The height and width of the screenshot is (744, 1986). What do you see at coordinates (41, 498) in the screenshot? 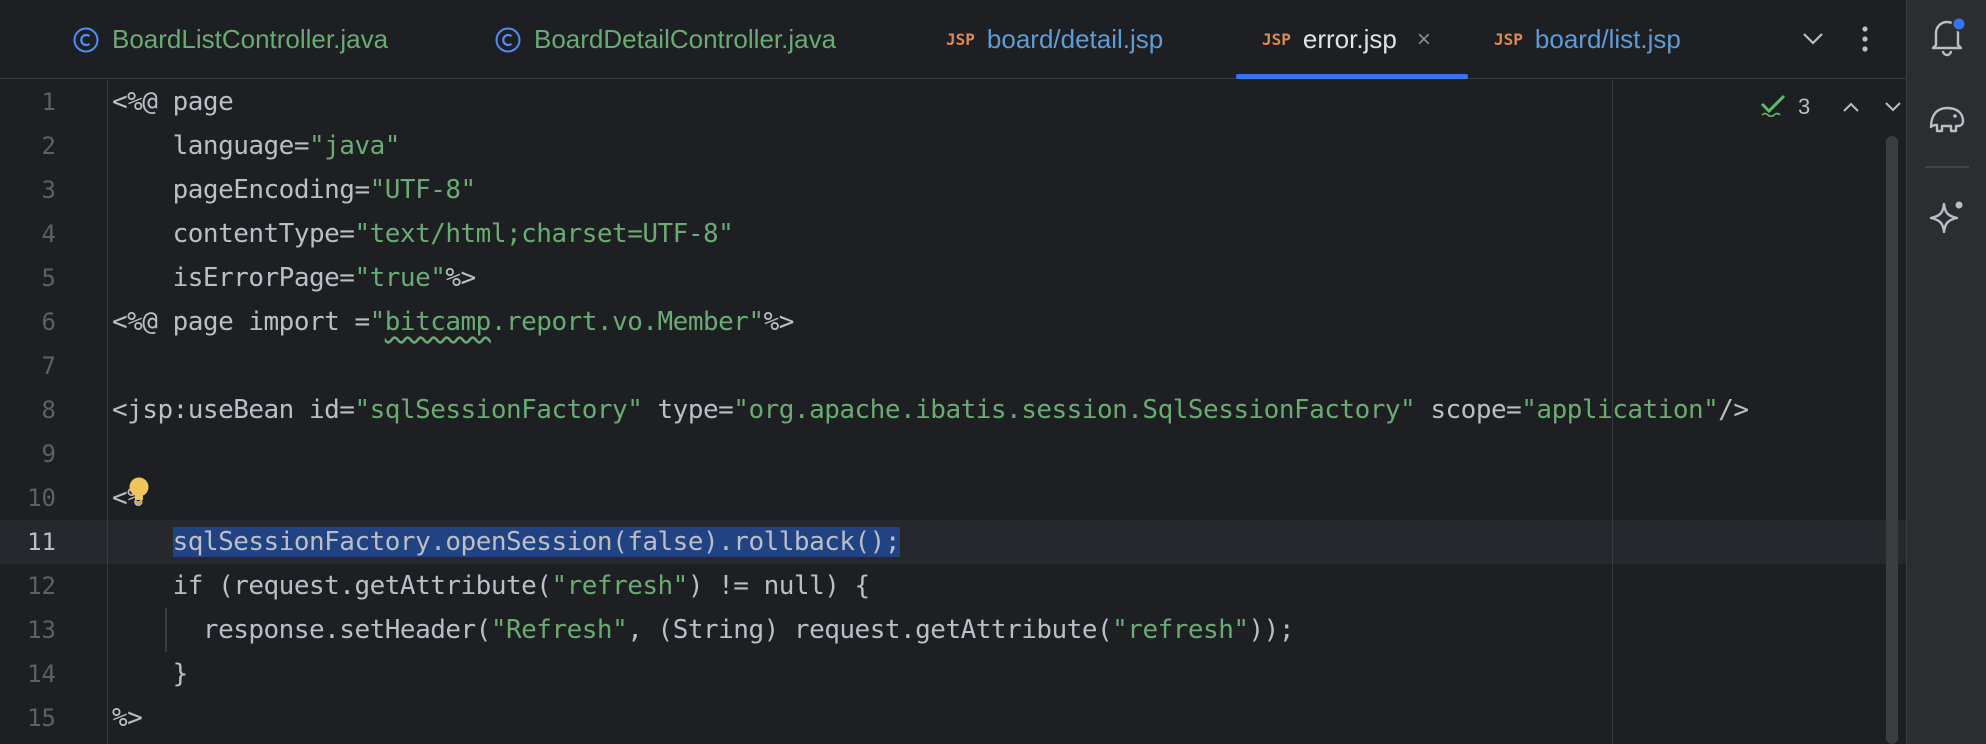
I see `line-number: 10` at bounding box center [41, 498].